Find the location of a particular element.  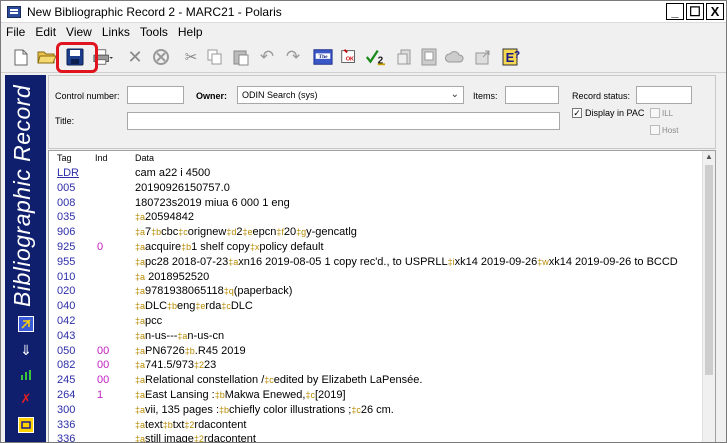

marc-field-row: 082 00 ‡a741.5/973‡223 is located at coordinates (376, 366).